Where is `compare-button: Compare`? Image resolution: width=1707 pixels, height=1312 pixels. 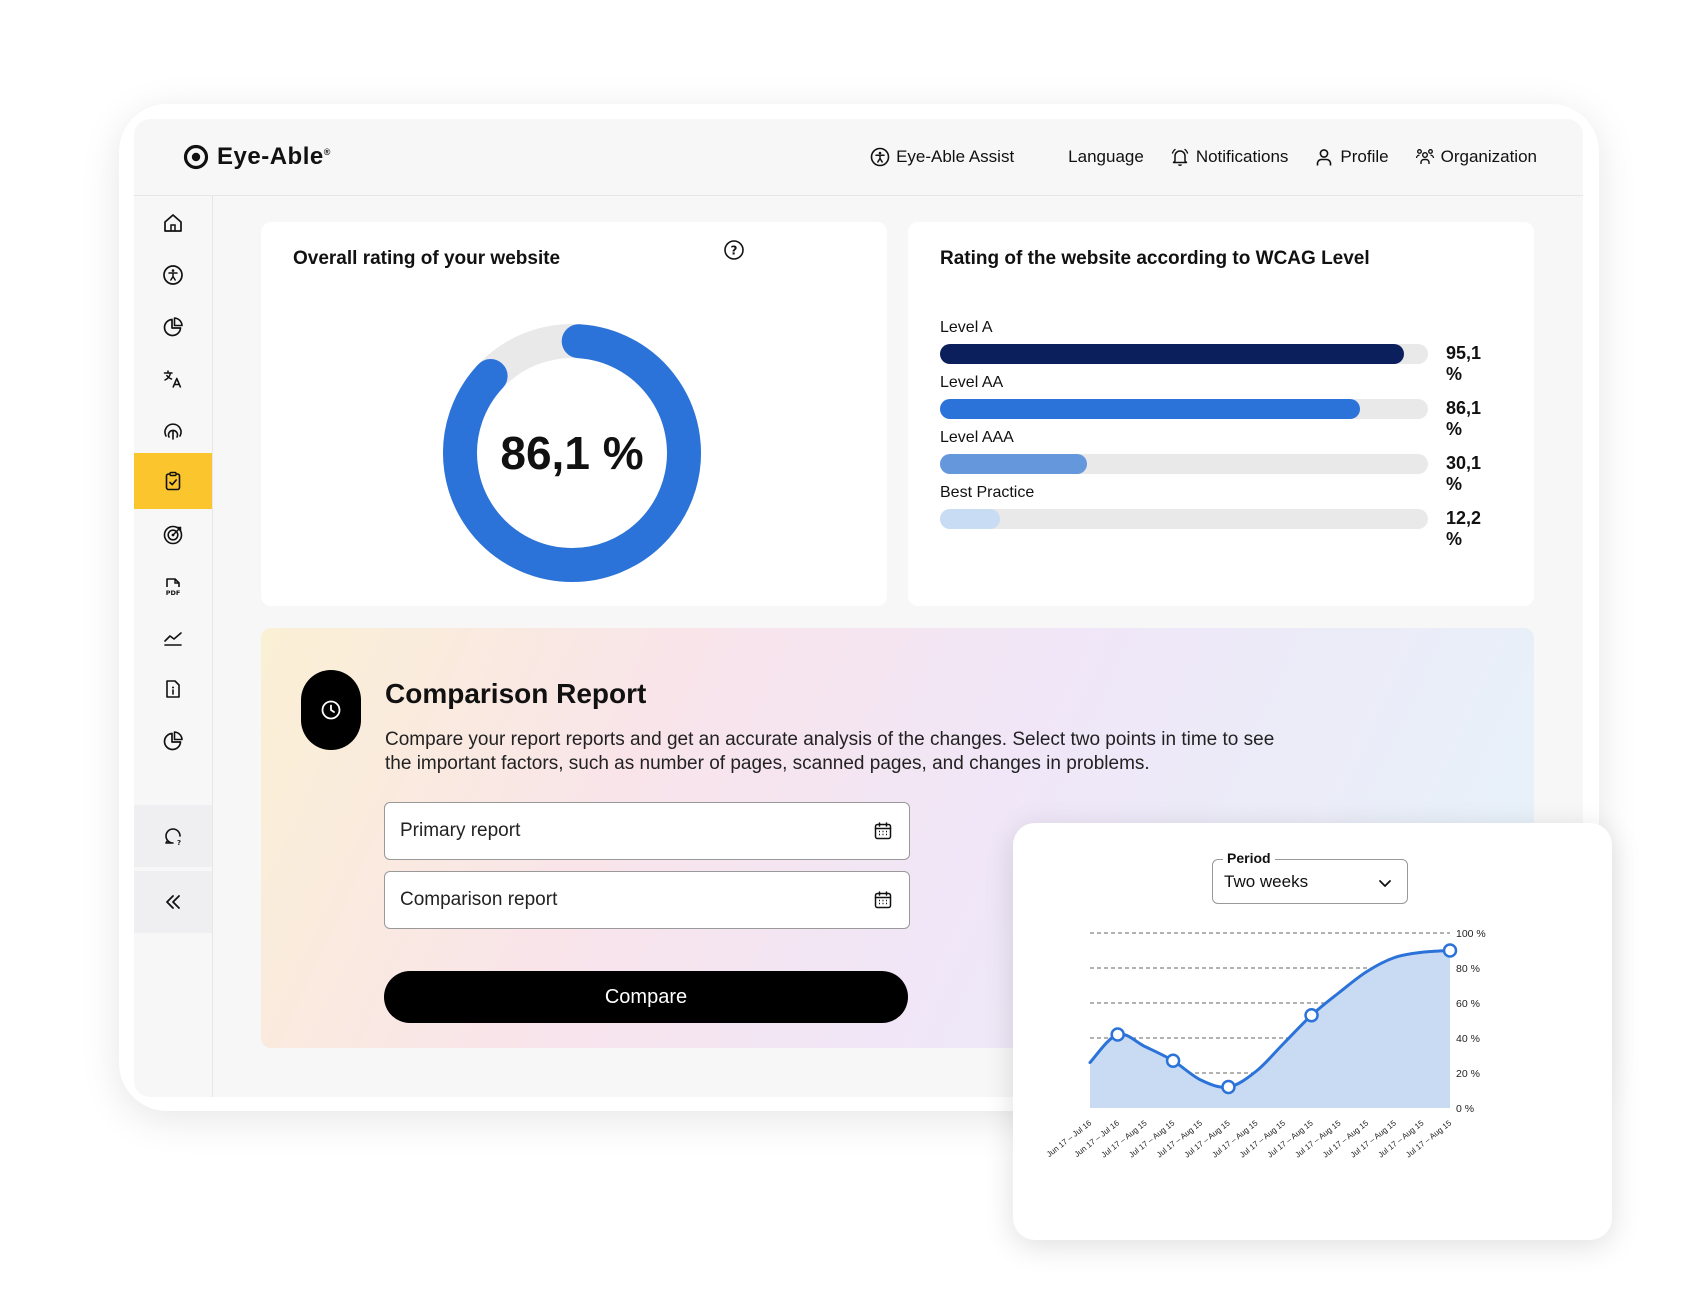 compare-button: Compare is located at coordinates (646, 997).